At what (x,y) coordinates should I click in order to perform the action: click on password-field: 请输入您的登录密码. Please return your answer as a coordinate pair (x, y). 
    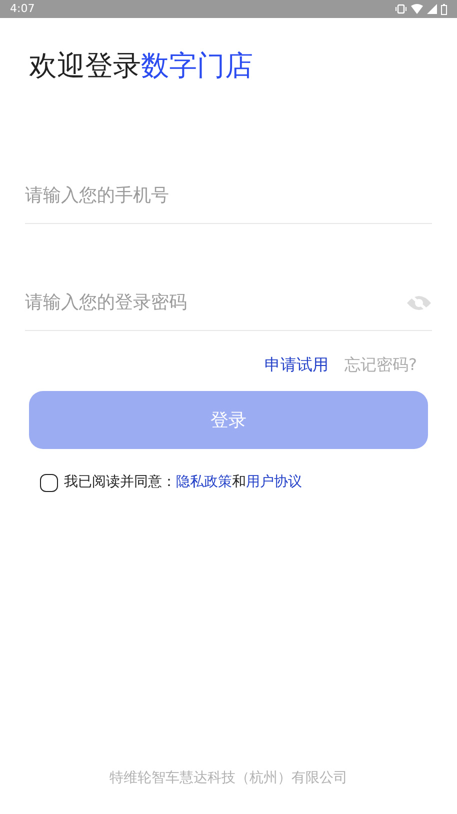
    Looking at the image, I should click on (211, 302).